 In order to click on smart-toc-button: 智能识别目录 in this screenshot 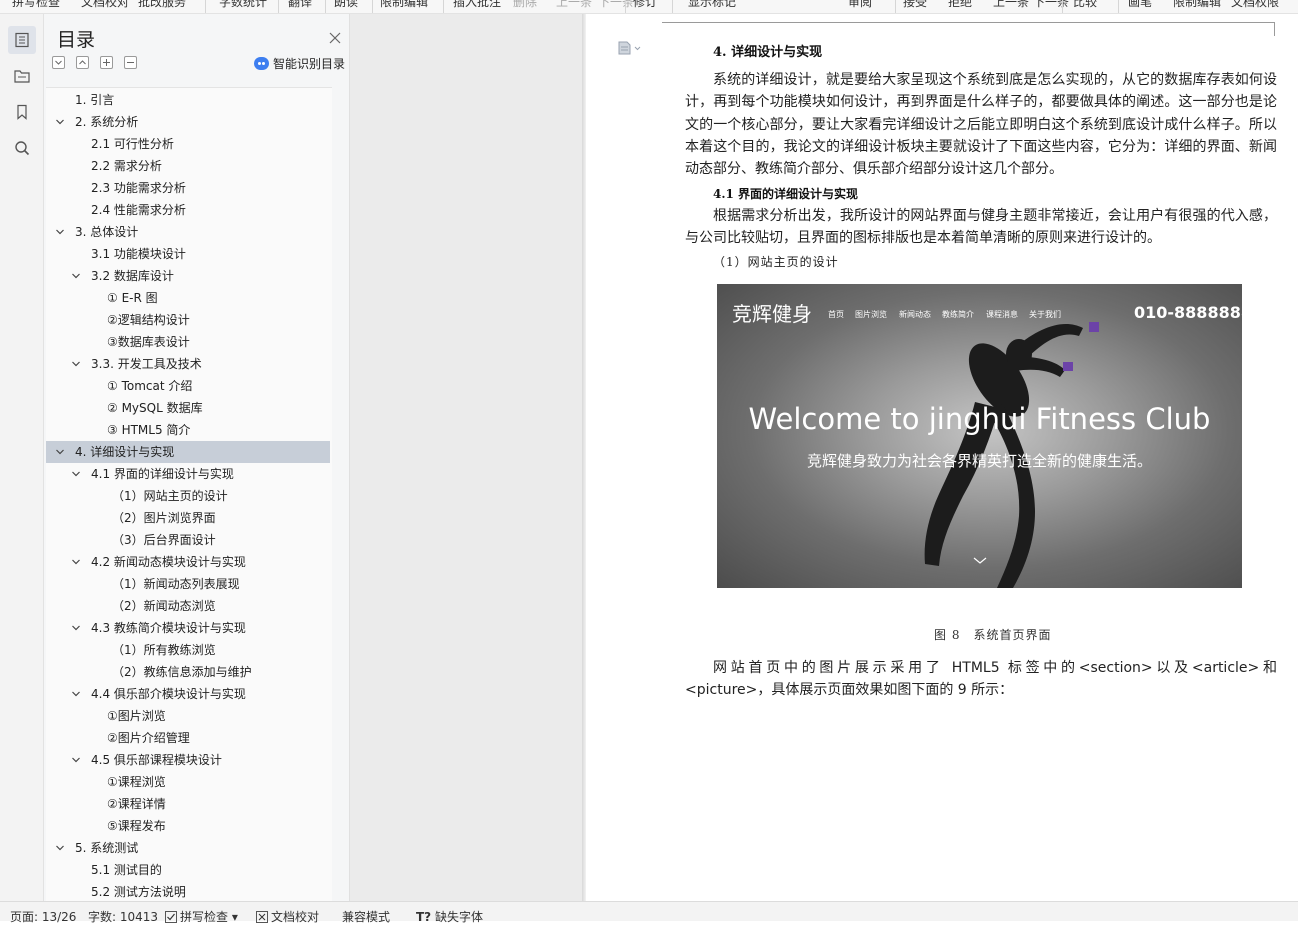, I will do `click(299, 63)`.